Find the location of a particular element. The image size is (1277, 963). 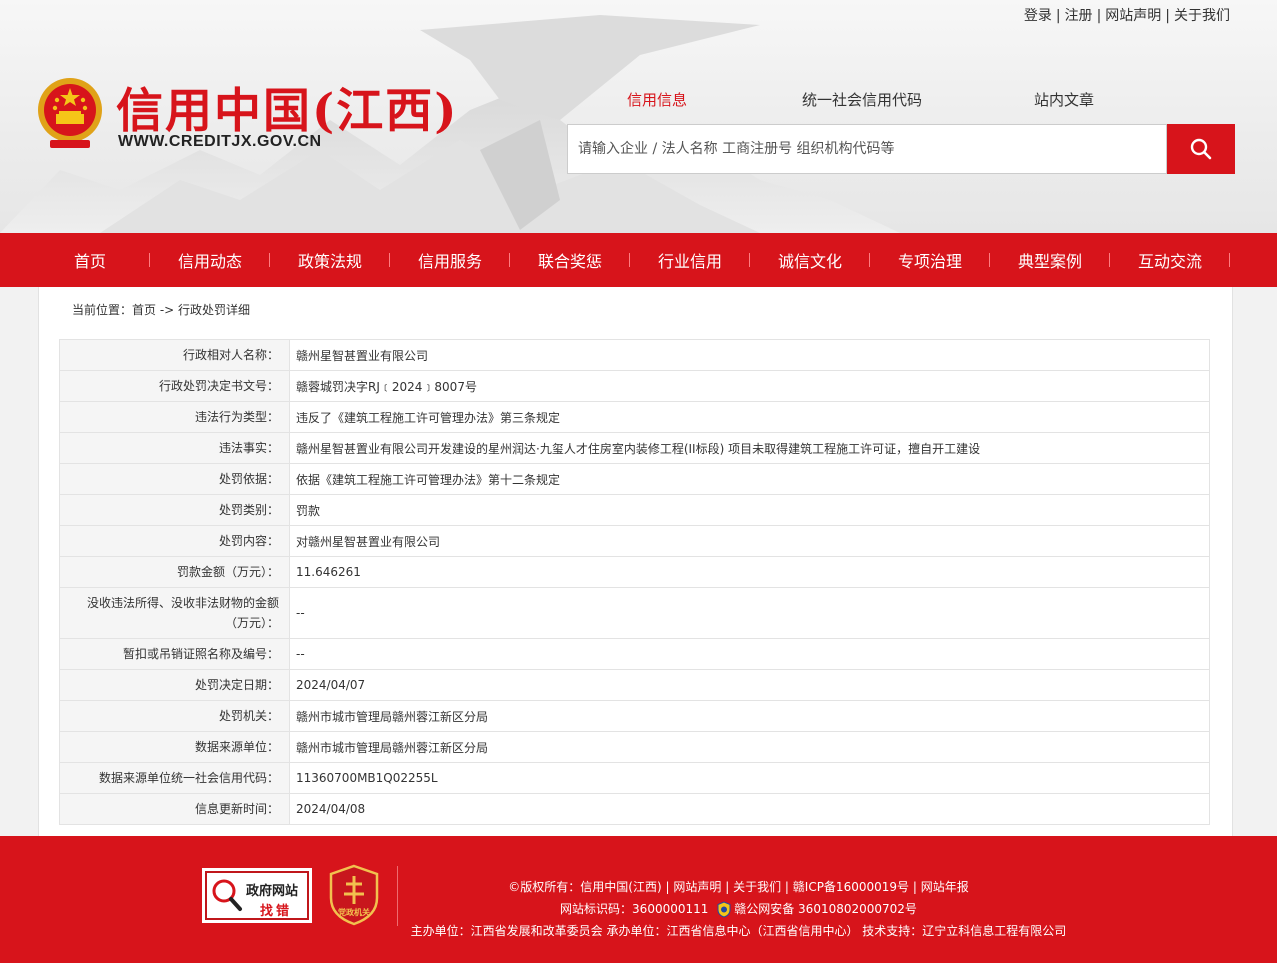

nav-policy: 政策法规 is located at coordinates (330, 260).